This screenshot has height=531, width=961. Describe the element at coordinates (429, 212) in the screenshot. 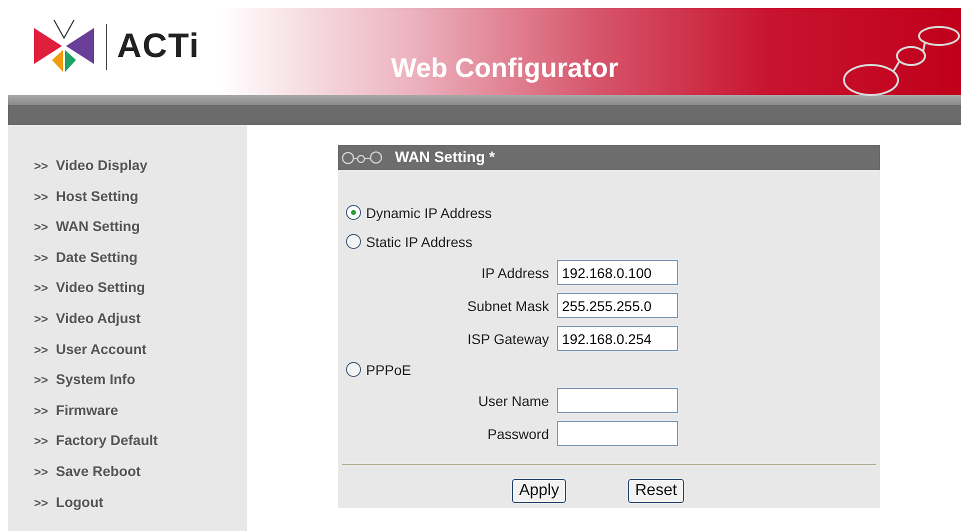

I see `radio-label: Dynamic IP Address` at that location.